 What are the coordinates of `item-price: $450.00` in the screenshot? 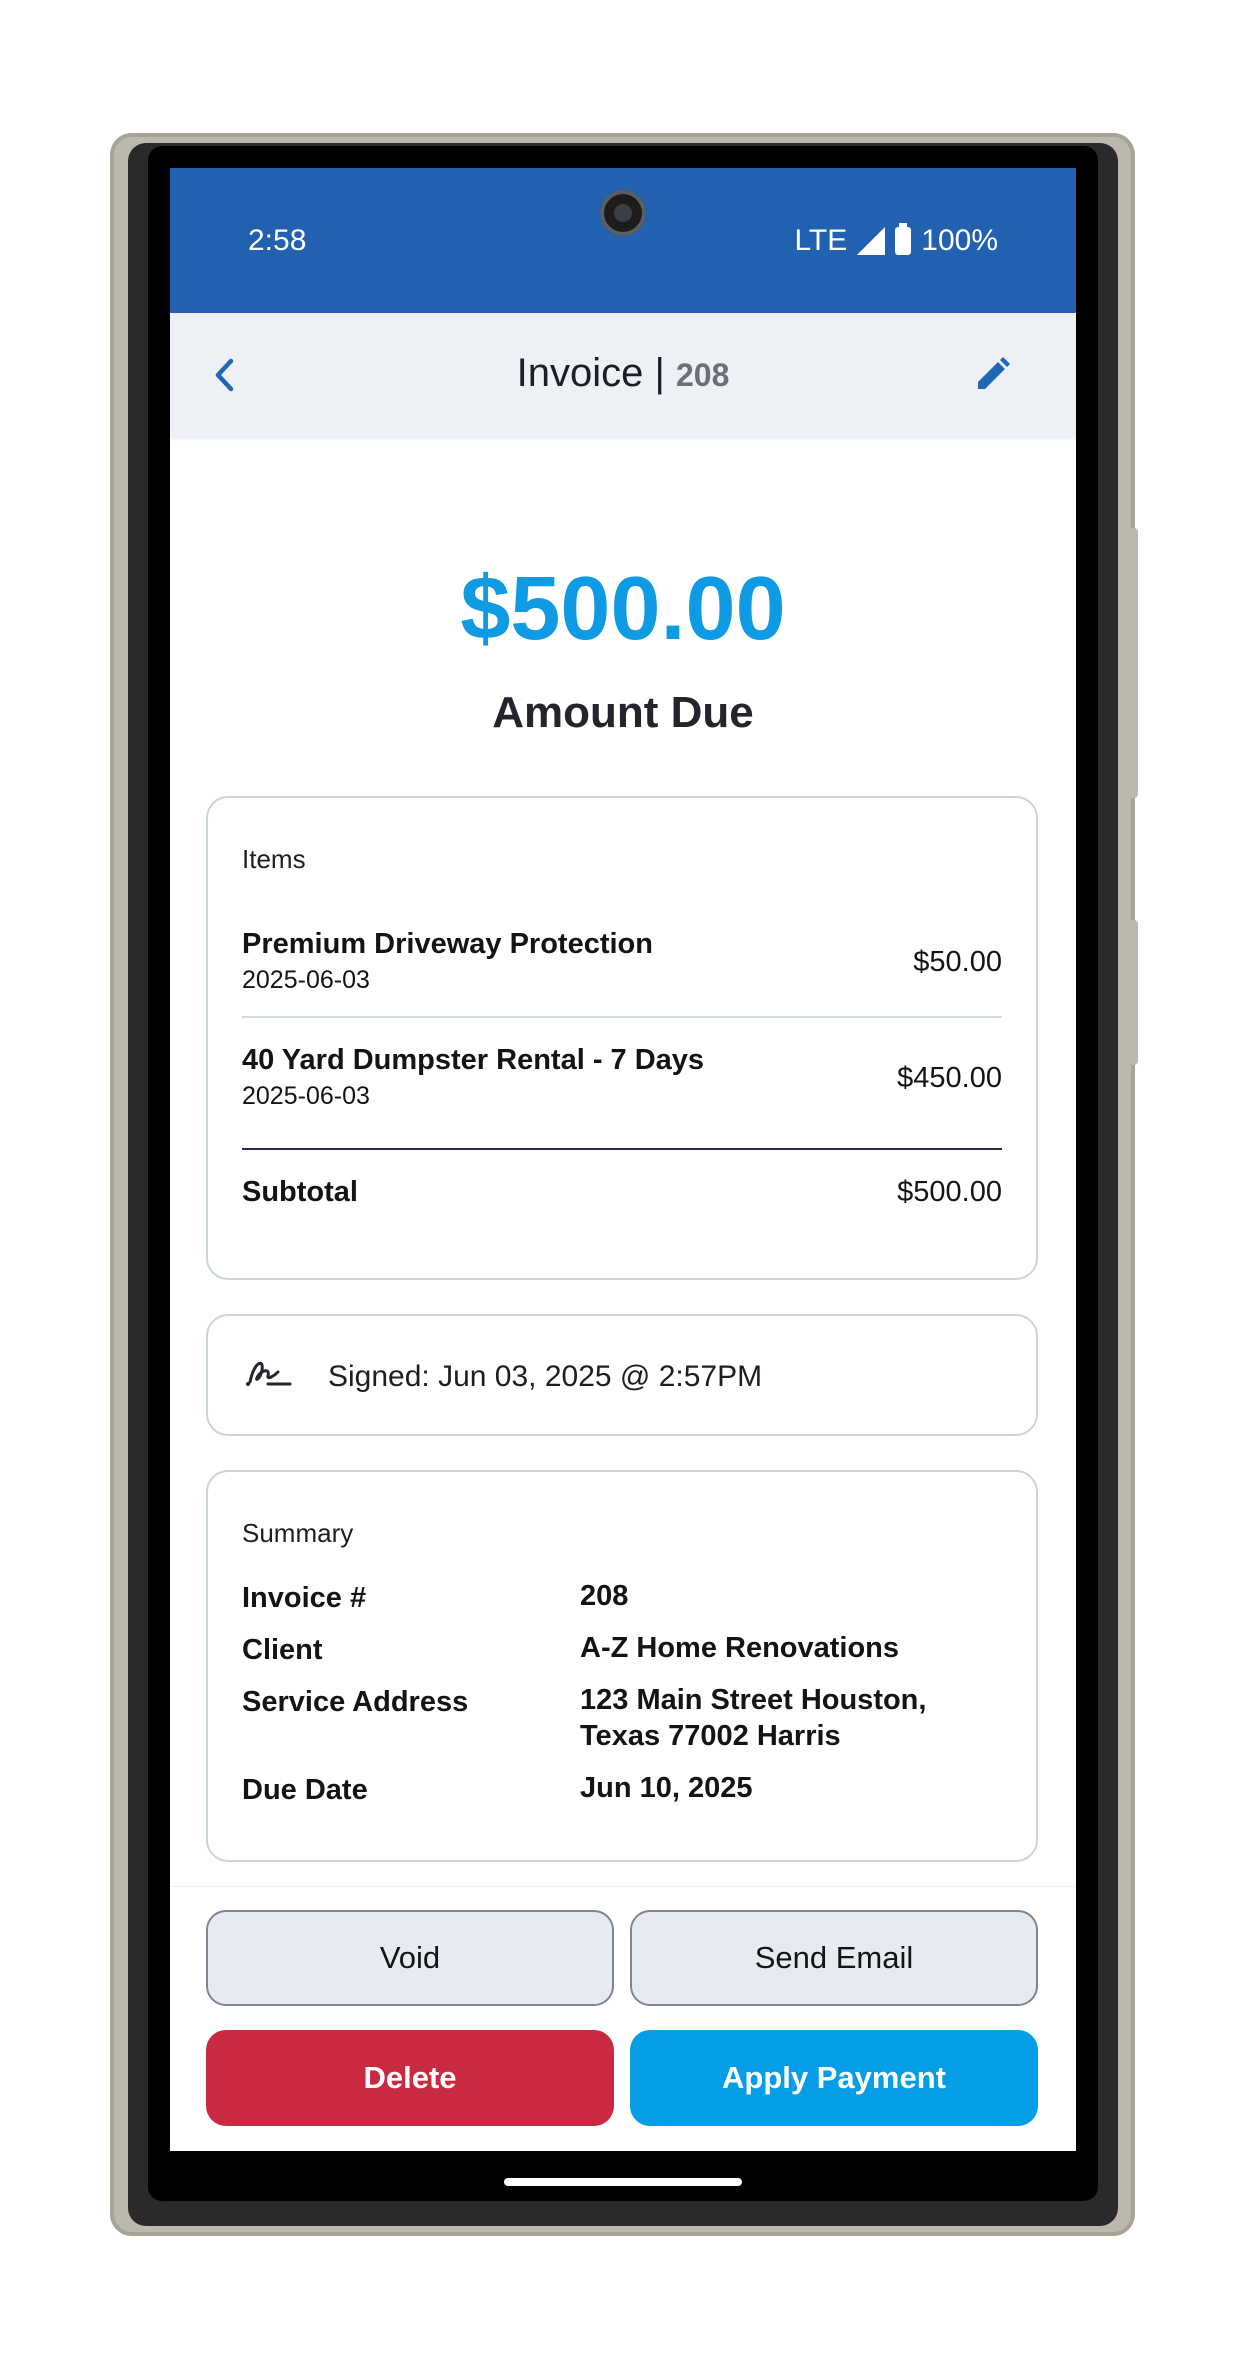 It's located at (949, 1078).